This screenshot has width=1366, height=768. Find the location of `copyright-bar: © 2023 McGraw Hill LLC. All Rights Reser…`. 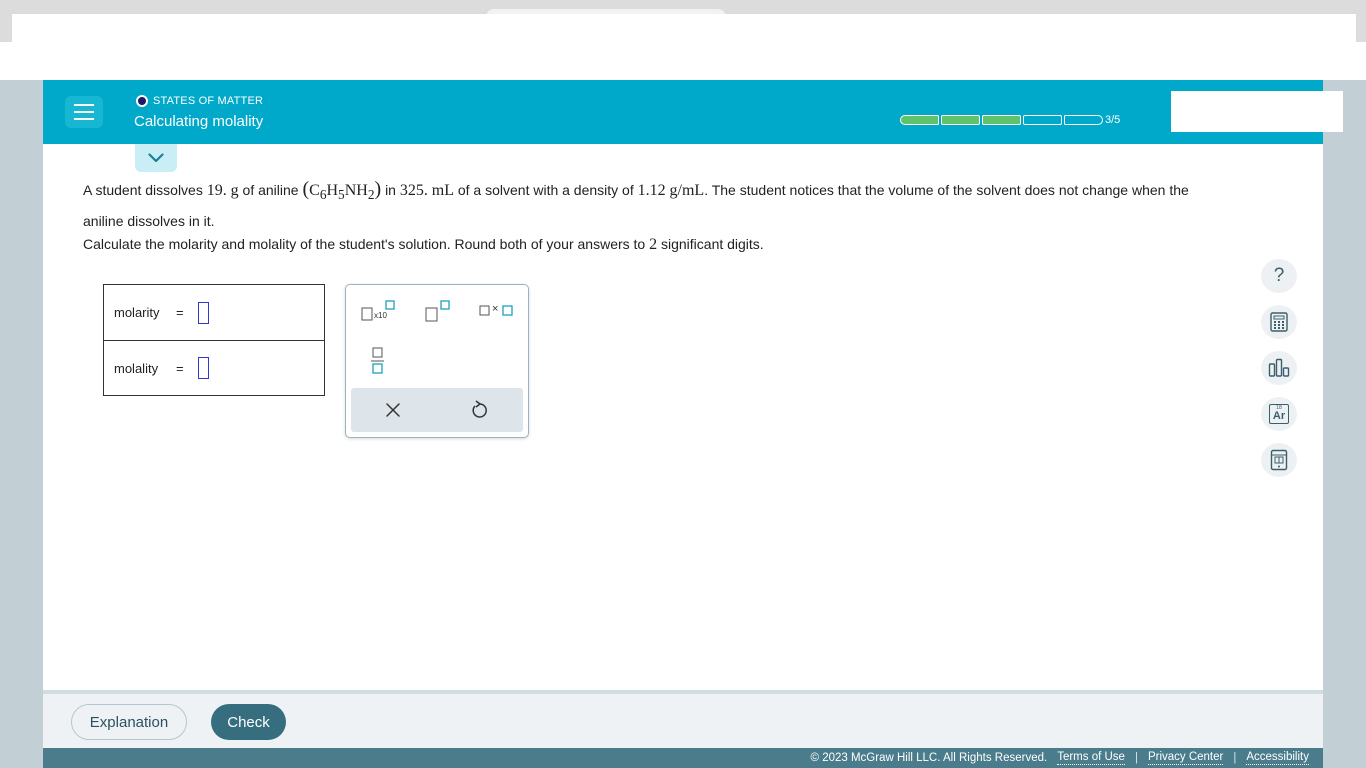

copyright-bar: © 2023 McGraw Hill LLC. All Rights Reser… is located at coordinates (683, 758).